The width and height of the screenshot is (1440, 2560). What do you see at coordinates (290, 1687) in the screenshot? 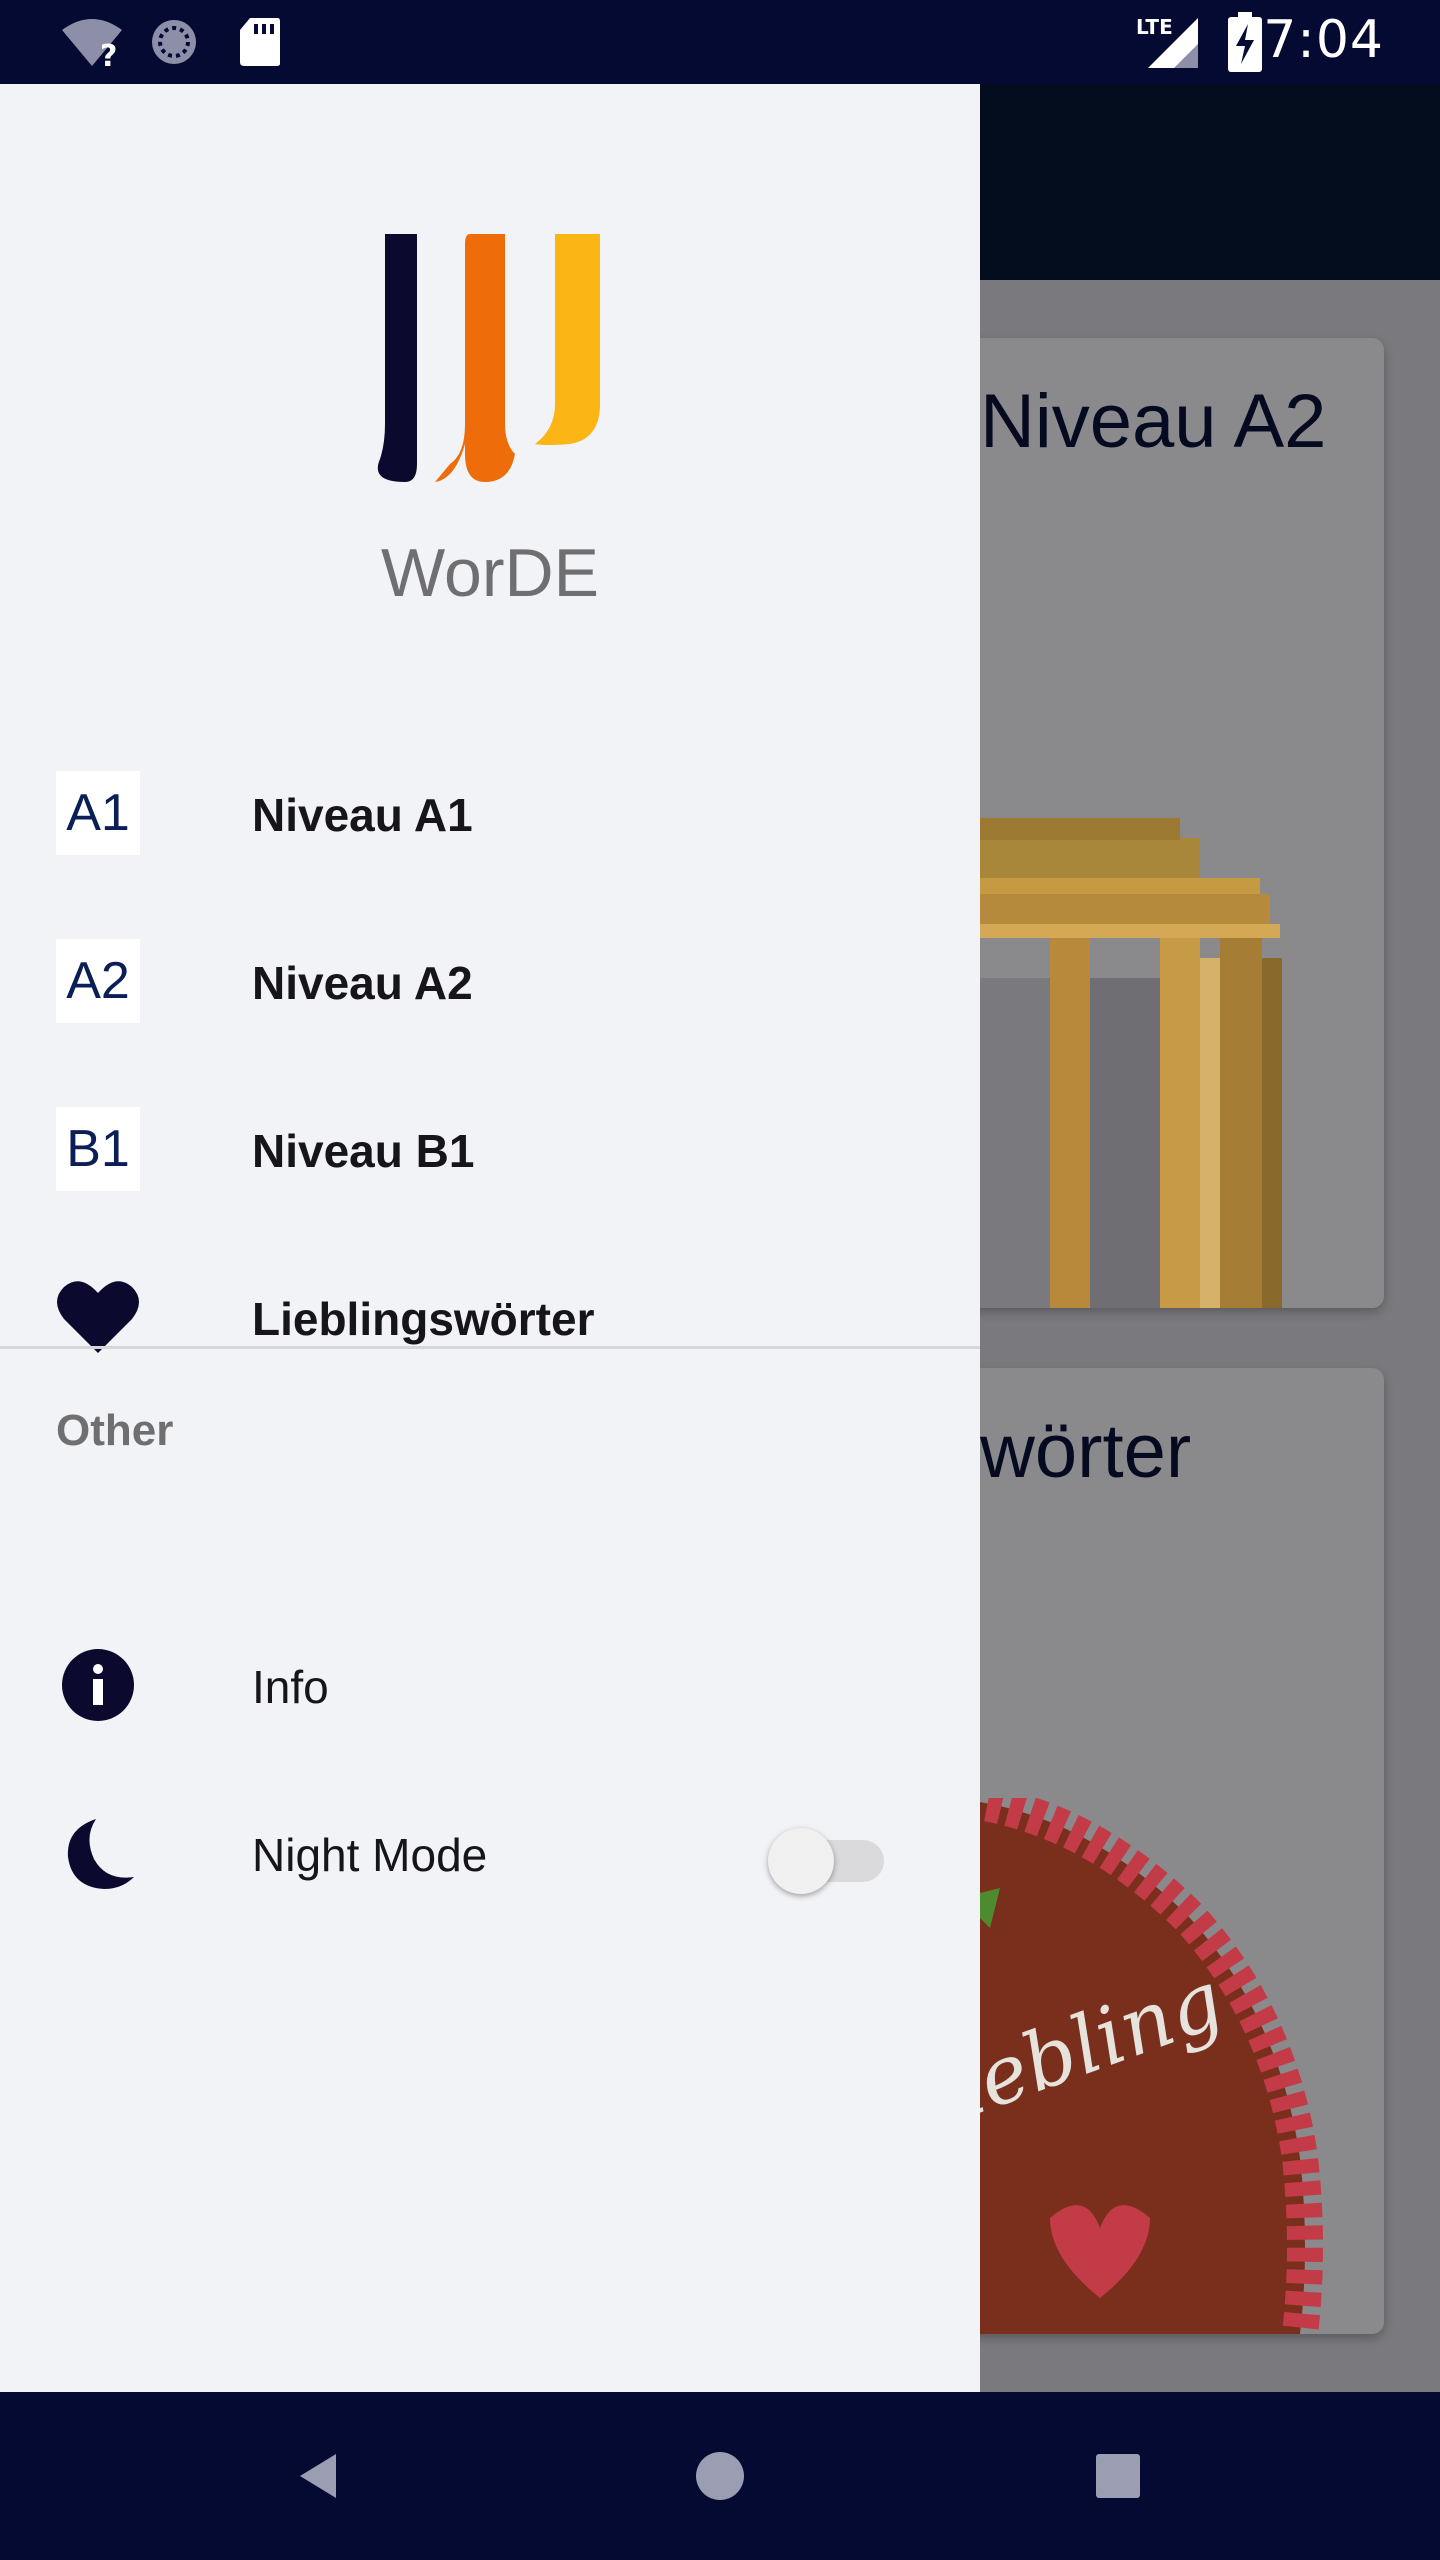
I see `menu-label: Info` at bounding box center [290, 1687].